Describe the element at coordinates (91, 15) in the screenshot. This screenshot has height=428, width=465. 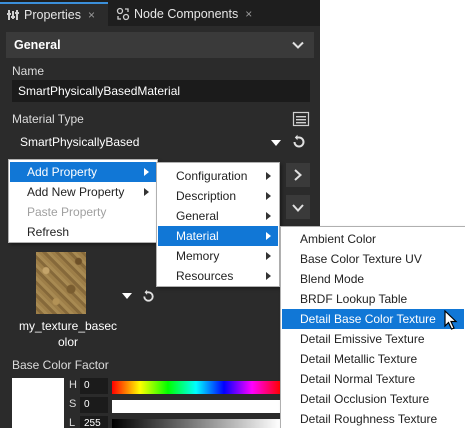
I see `tab-properties-close-icon: ×` at that location.